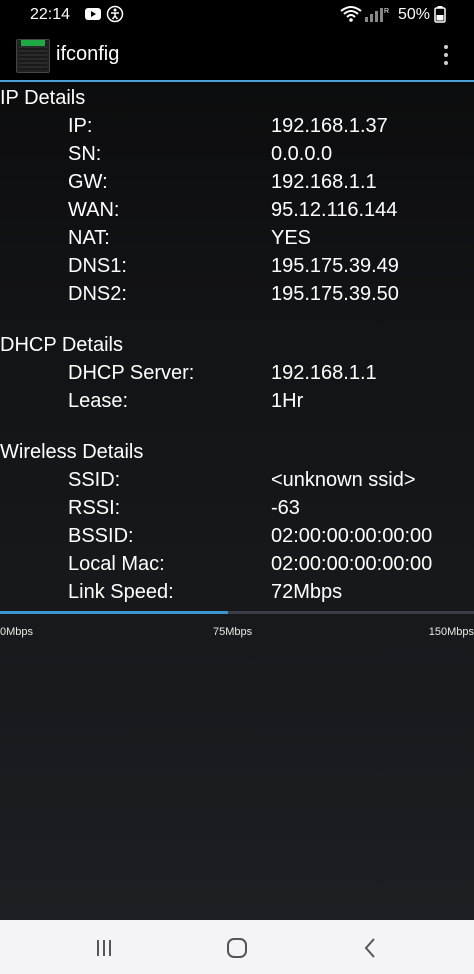 The width and height of the screenshot is (474, 974). What do you see at coordinates (33, 56) in the screenshot?
I see `app-terminal-icon` at bounding box center [33, 56].